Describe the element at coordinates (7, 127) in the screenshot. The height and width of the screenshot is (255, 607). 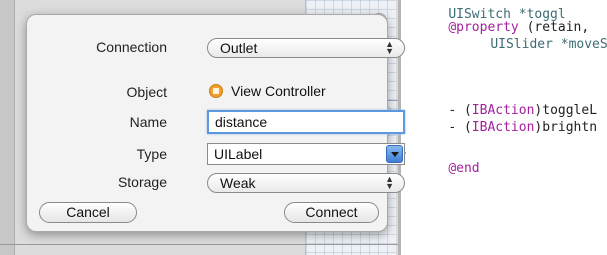
I see `canvas-left-strip` at that location.